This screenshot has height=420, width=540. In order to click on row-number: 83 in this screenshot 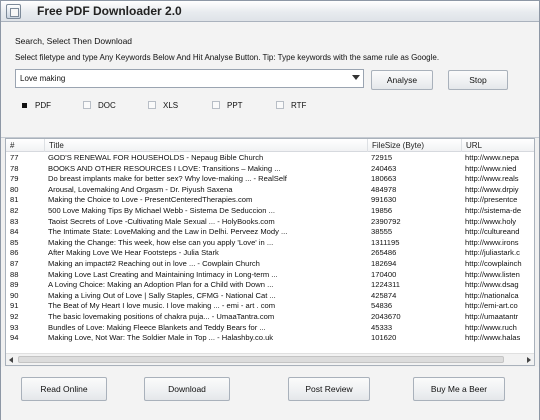, I will do `click(14, 221)`.